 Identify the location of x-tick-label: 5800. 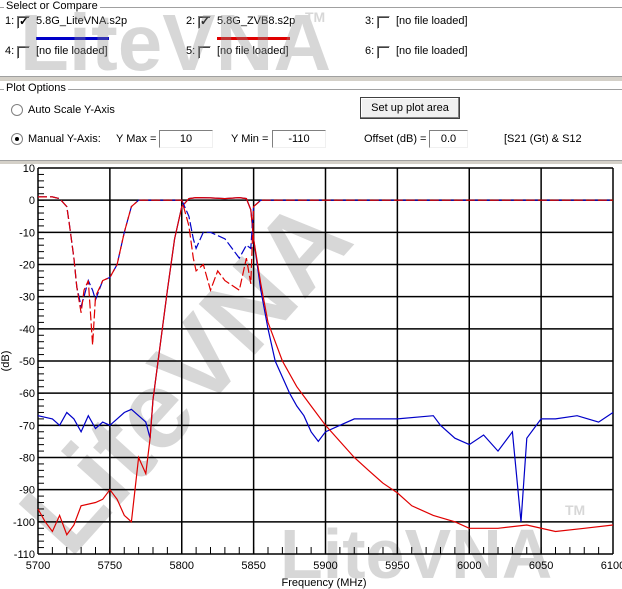
(182, 566).